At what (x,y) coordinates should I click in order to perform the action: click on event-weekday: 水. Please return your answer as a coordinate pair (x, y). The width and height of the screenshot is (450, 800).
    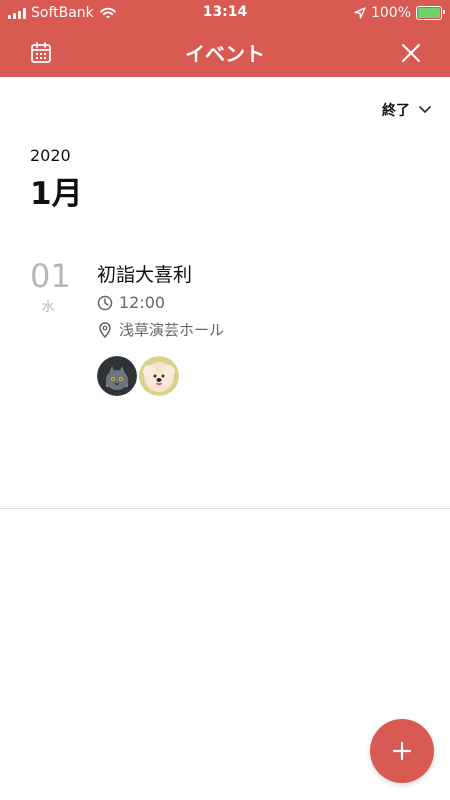
    Looking at the image, I should click on (48, 307).